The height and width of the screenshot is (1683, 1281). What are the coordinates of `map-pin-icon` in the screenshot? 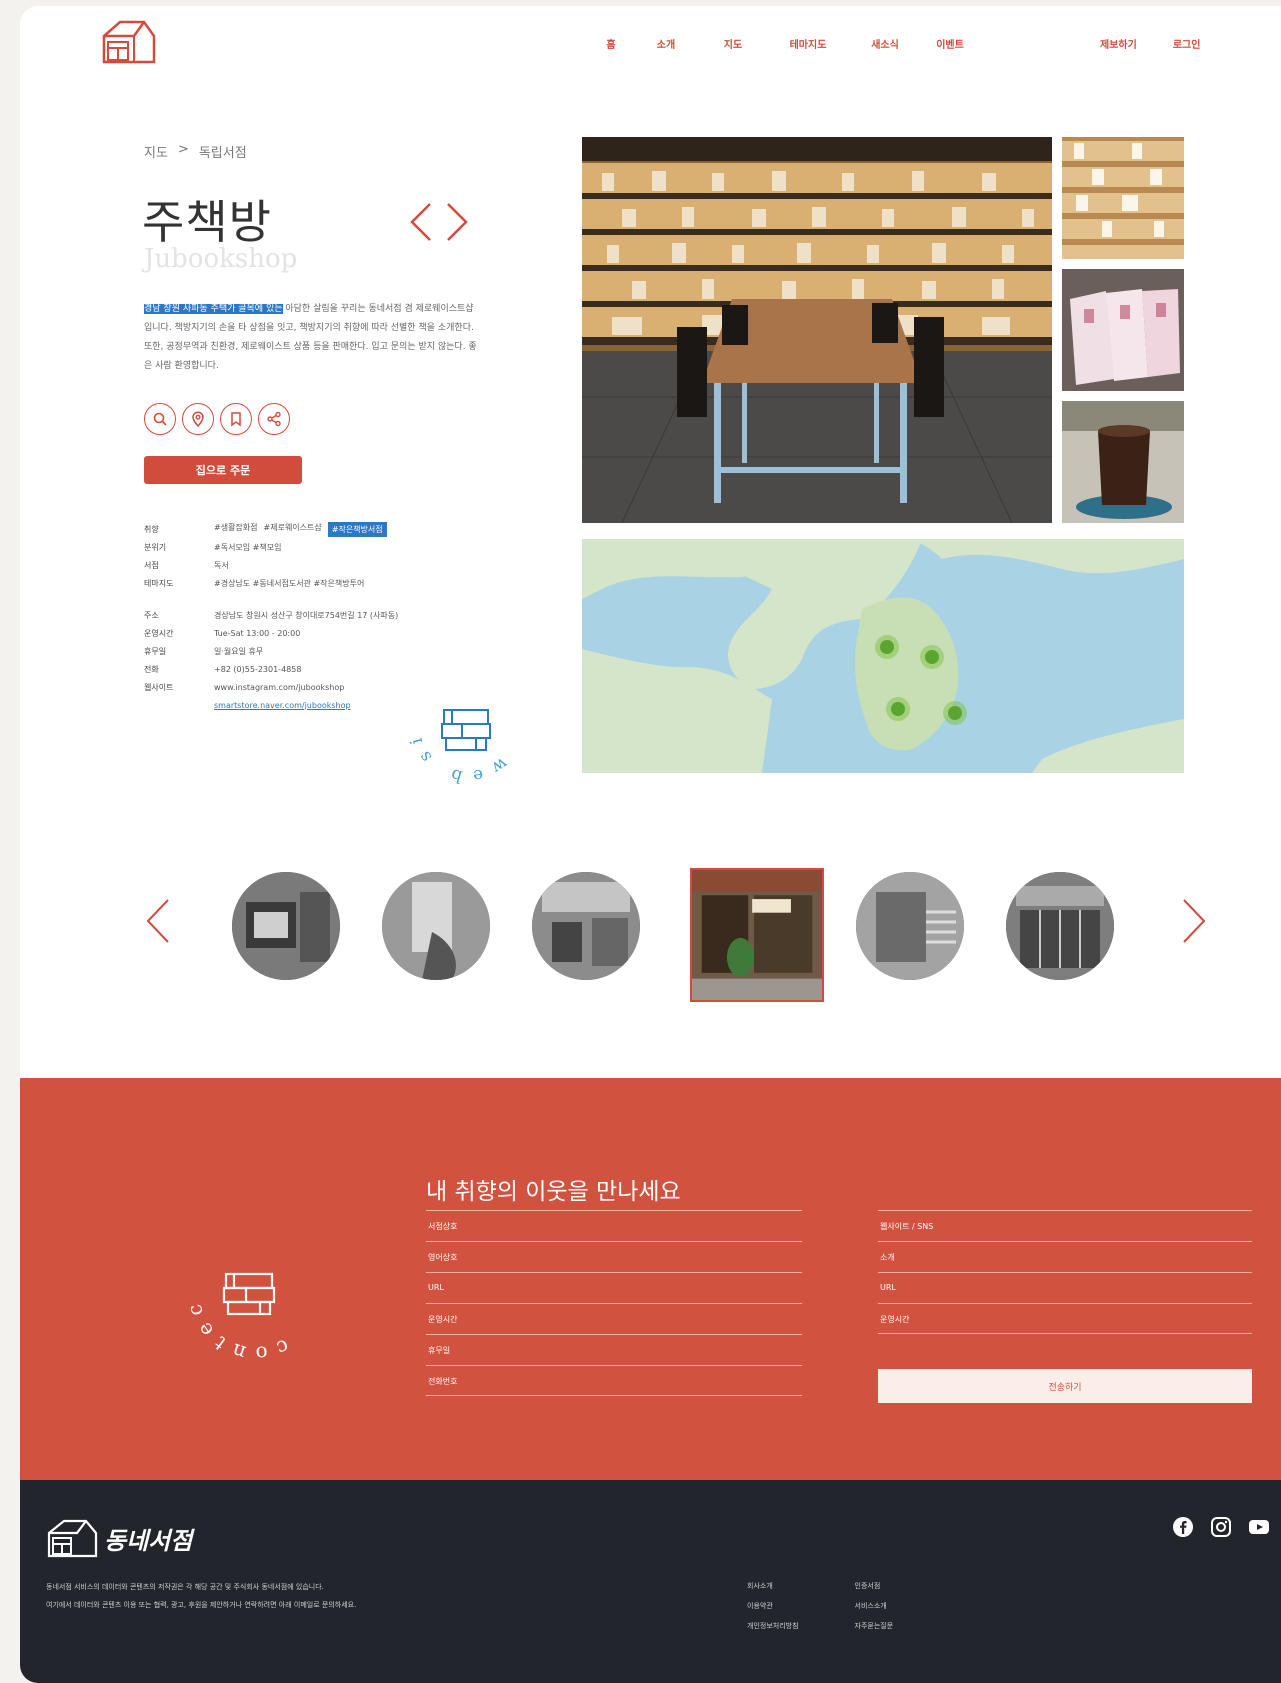 It's located at (198, 419).